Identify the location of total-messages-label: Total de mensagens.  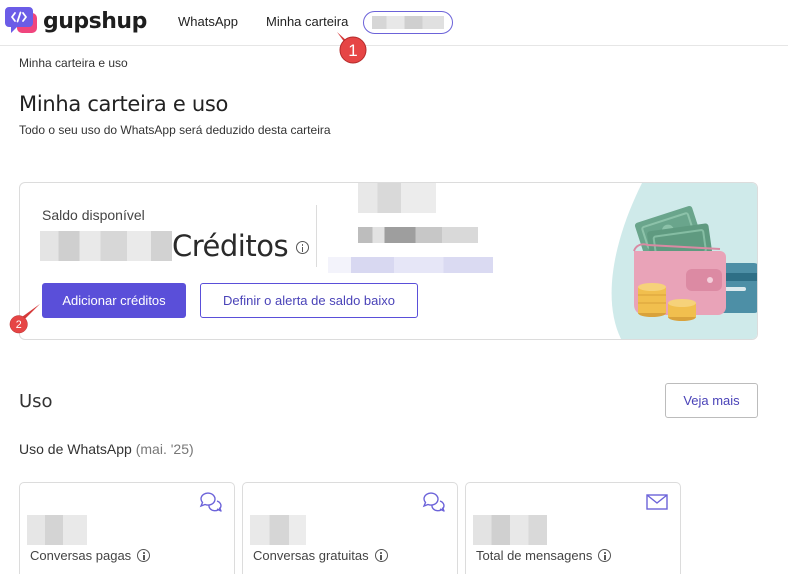
(534, 555).